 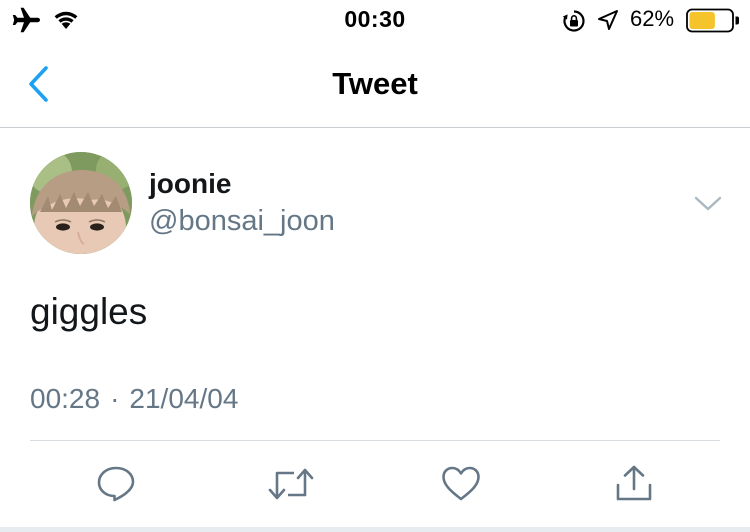 I want to click on tweet-text: giggles, so click(x=89, y=311).